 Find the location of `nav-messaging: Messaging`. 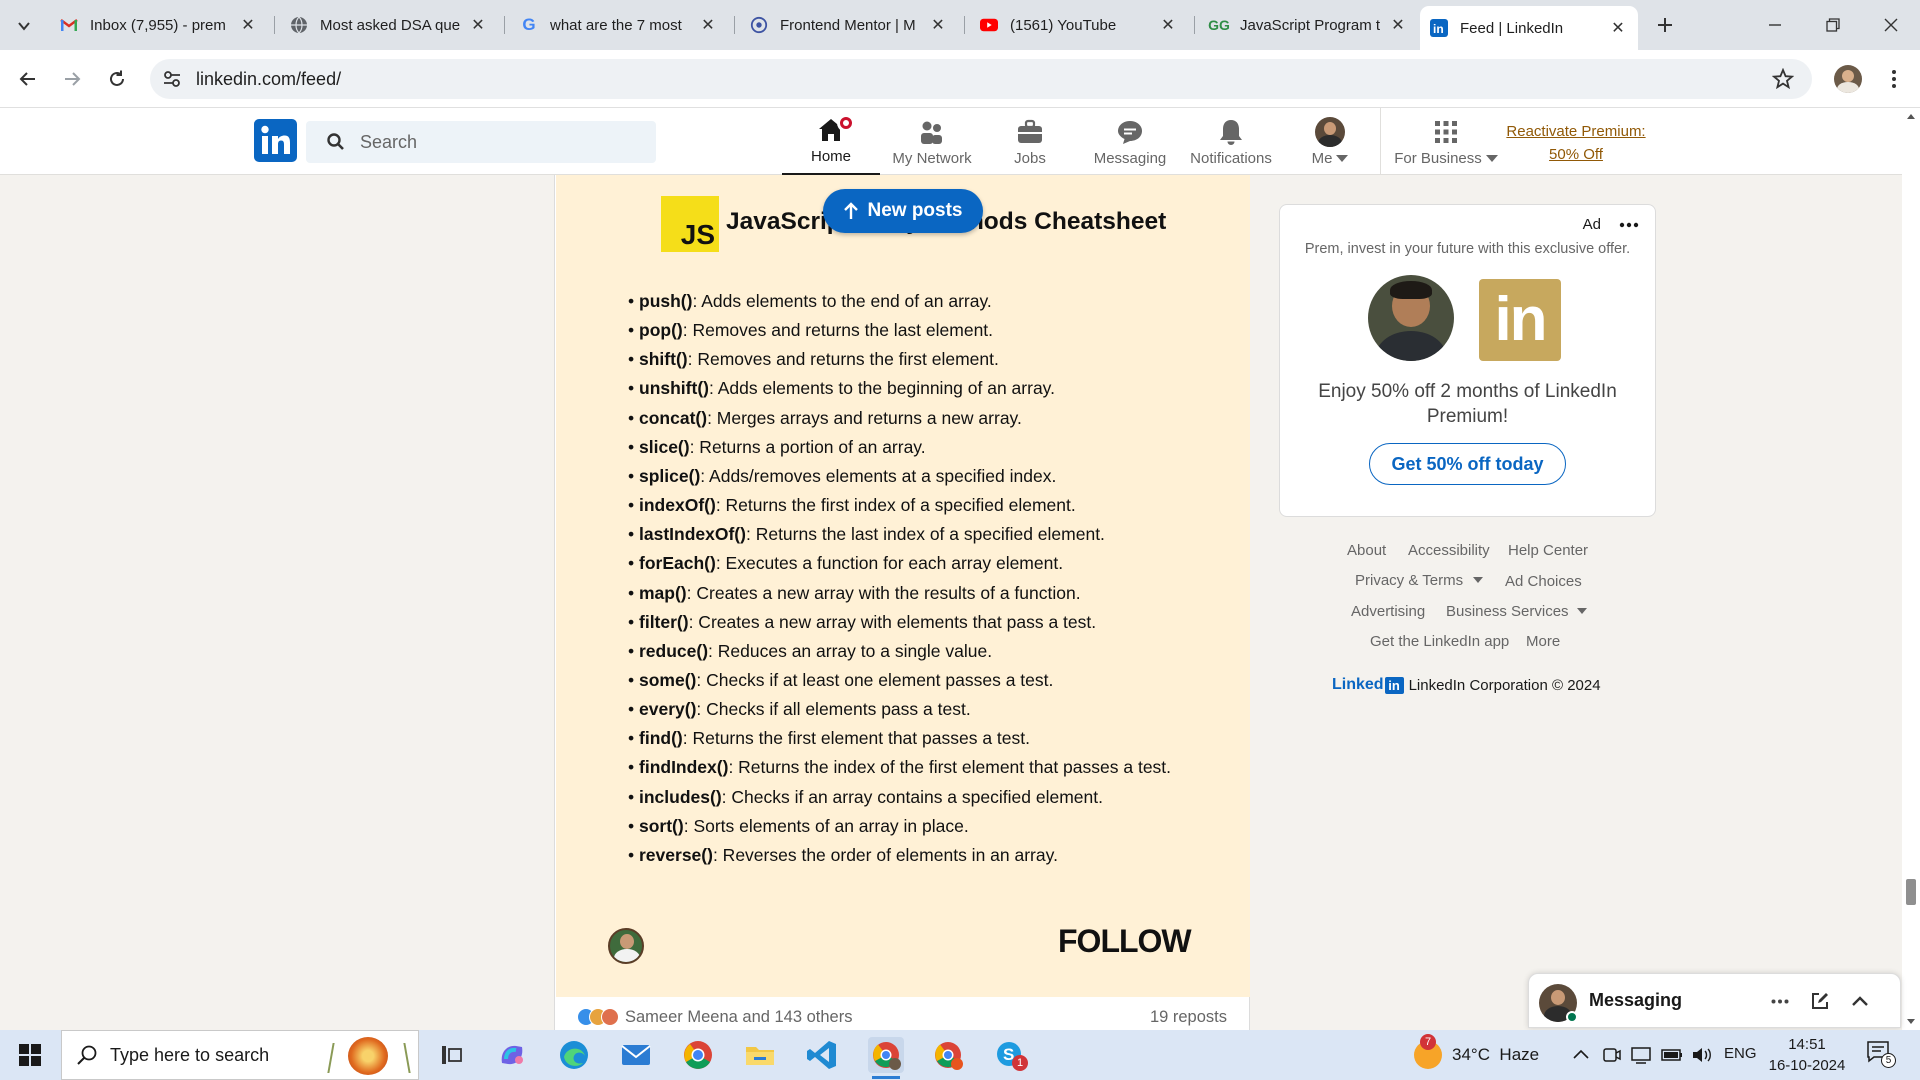

nav-messaging: Messaging is located at coordinates (1130, 141).